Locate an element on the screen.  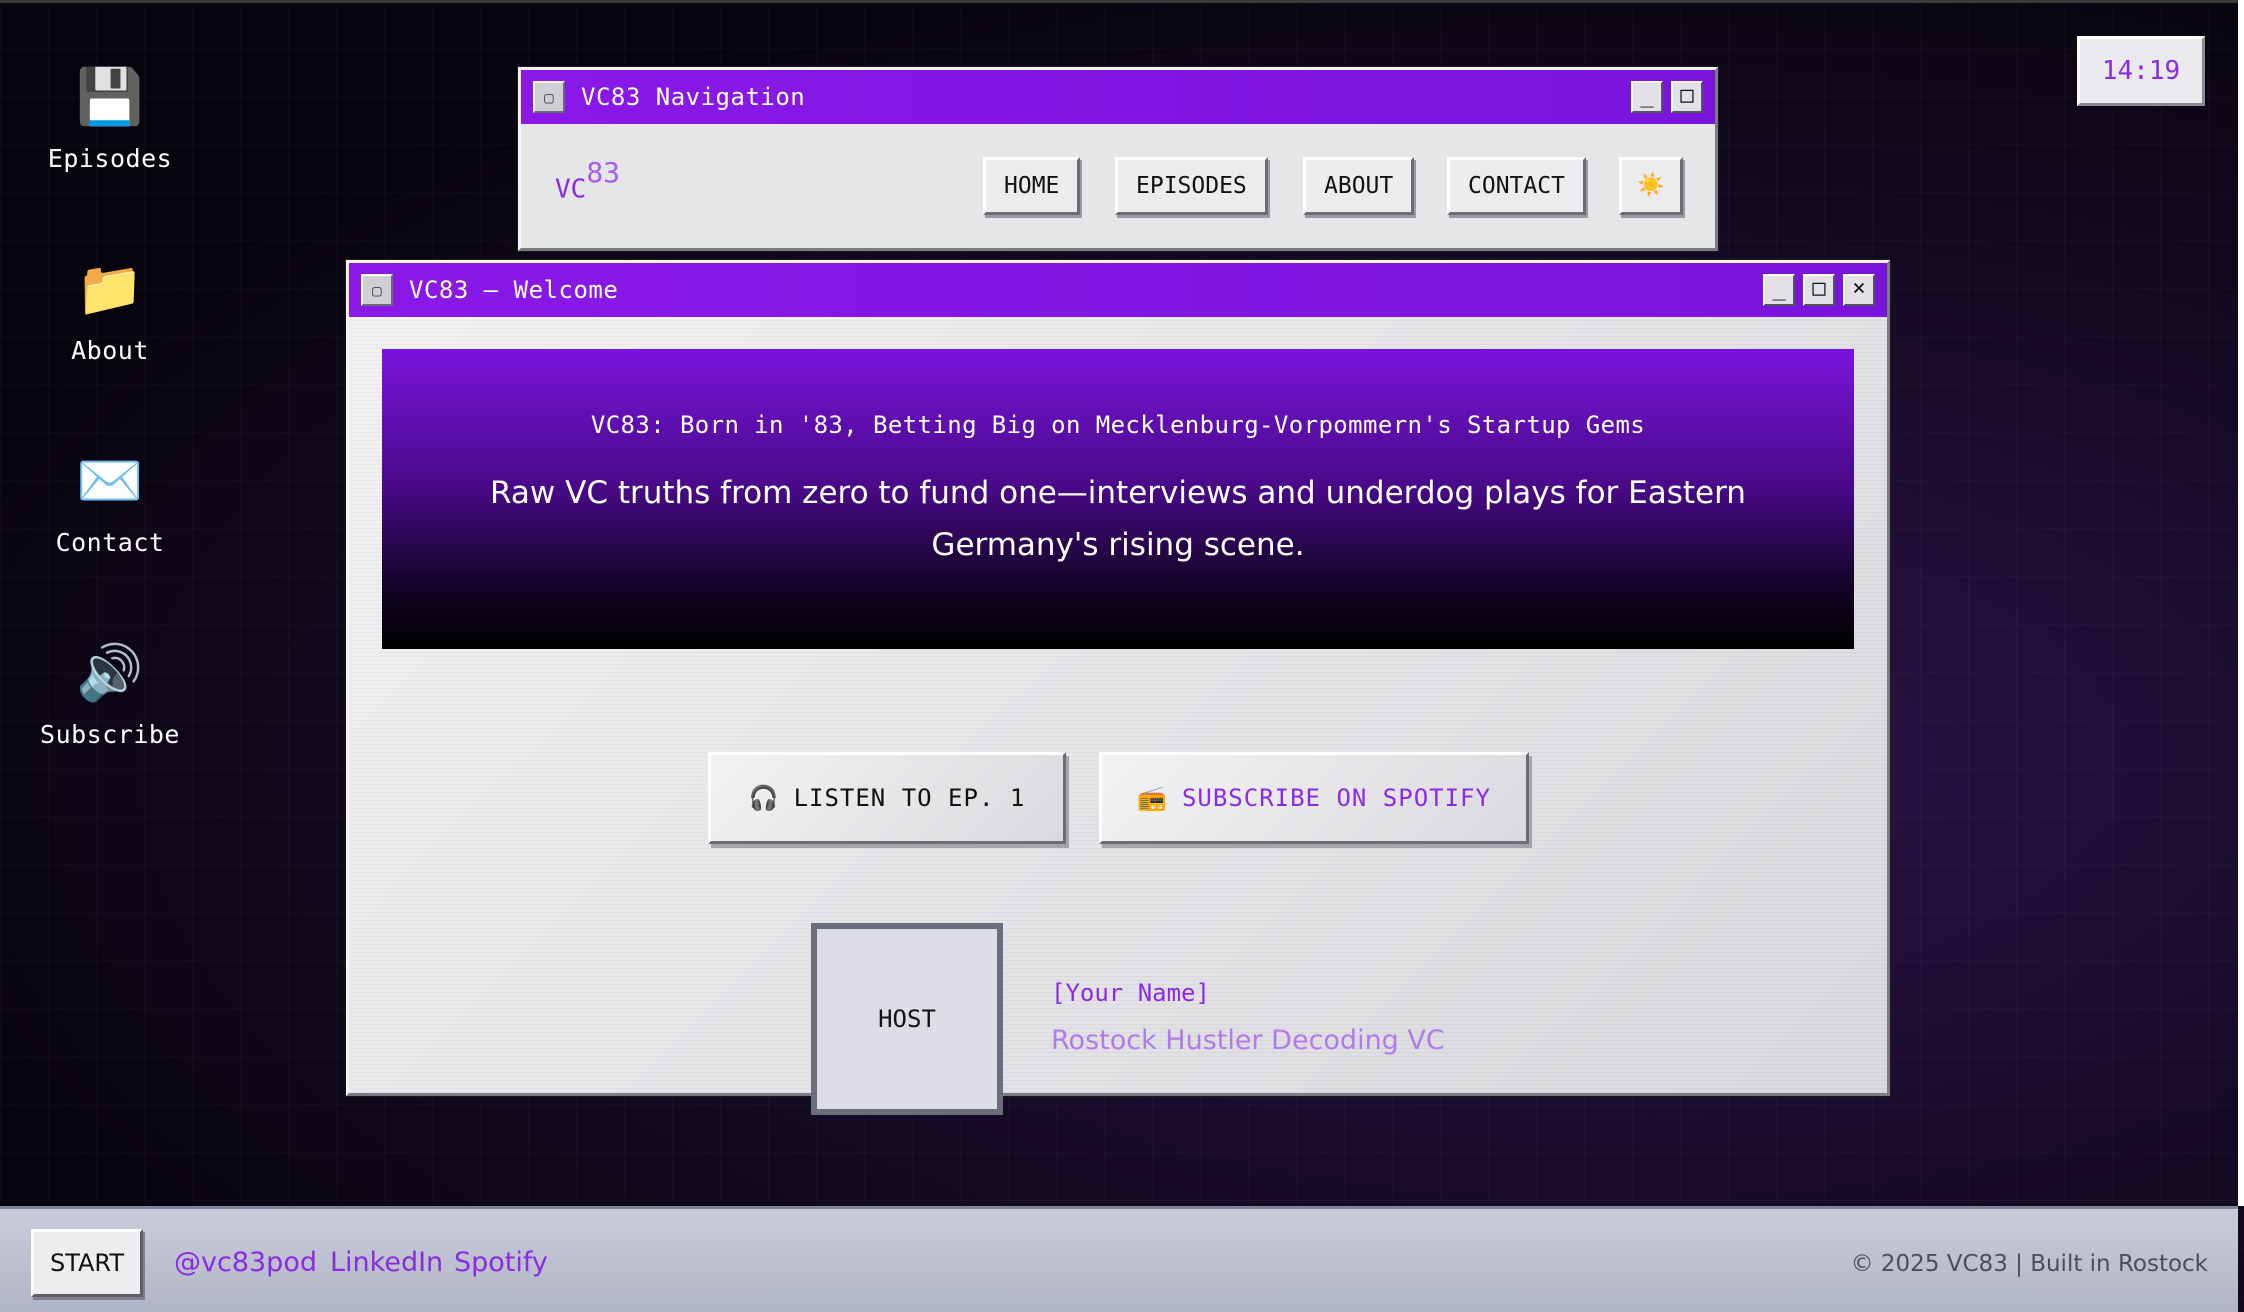
window-controls: _ □ is located at coordinates (1667, 97).